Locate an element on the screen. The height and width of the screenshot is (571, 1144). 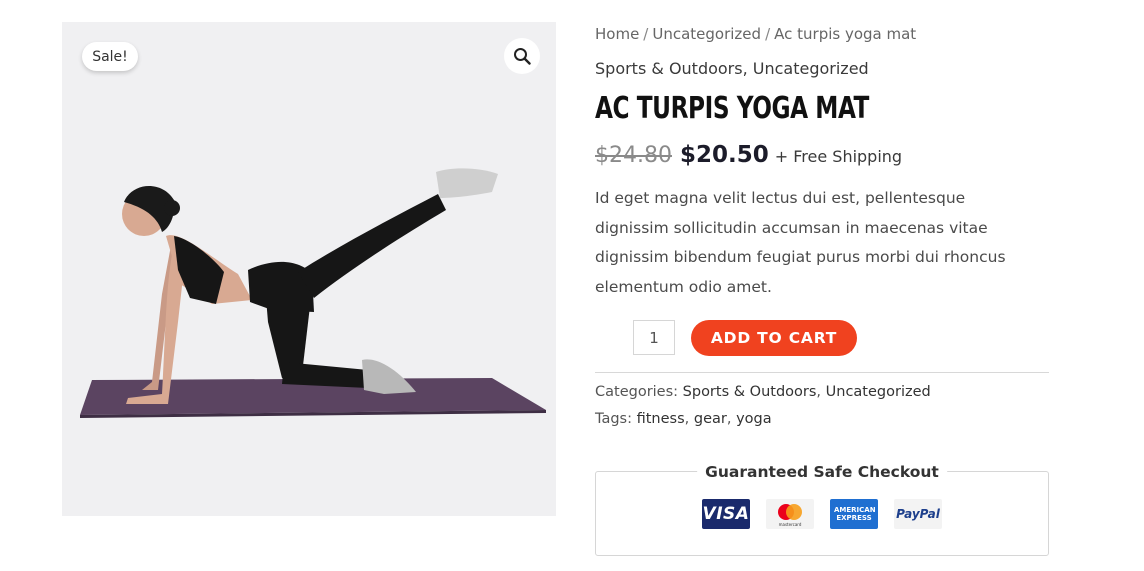
original-price: $24.80 is located at coordinates (633, 155).